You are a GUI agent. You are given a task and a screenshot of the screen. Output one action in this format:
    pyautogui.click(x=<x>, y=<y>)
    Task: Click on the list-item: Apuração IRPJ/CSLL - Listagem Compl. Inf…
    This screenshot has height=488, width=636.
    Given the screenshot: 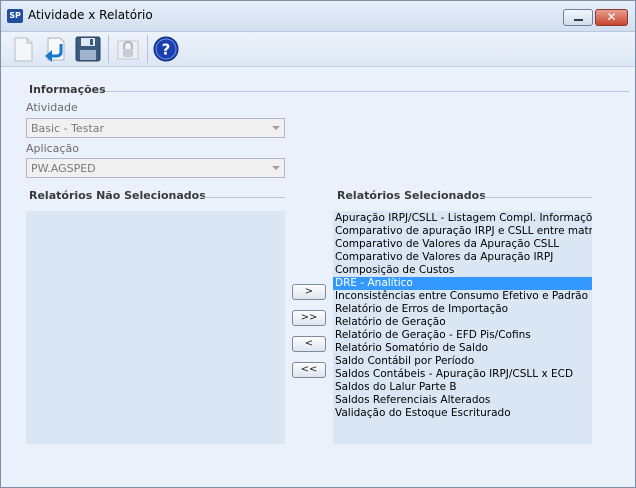 What is the action you would take?
    pyautogui.click(x=462, y=218)
    